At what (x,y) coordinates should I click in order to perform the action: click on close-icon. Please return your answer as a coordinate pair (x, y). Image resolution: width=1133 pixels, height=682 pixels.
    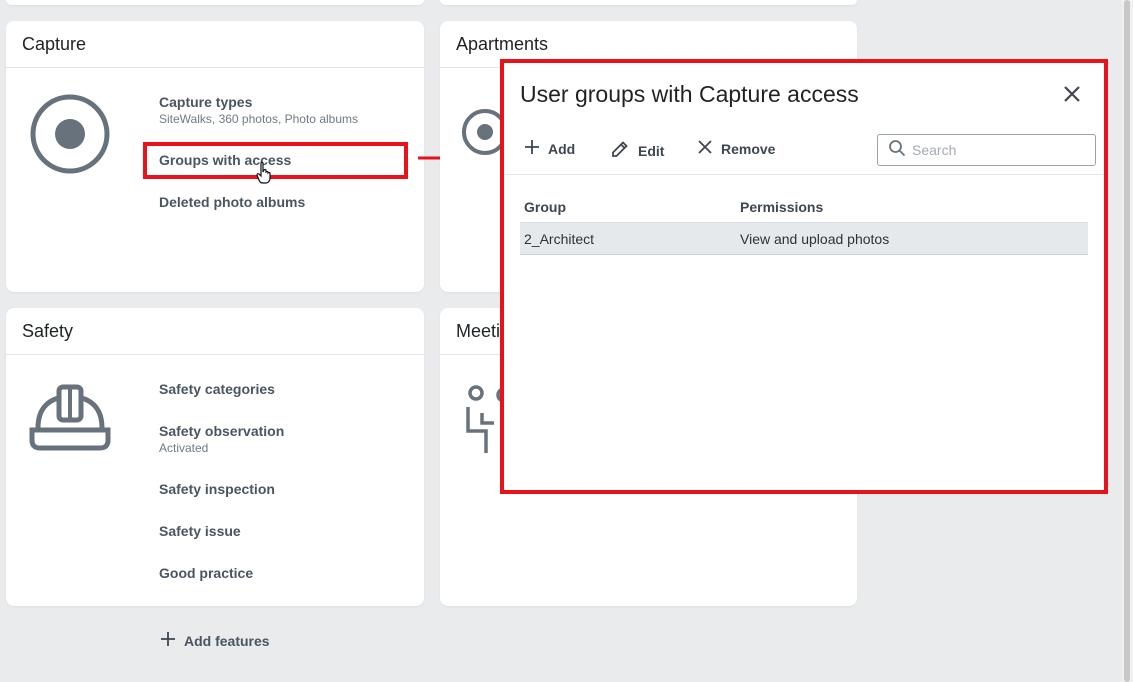
    Looking at the image, I should click on (1072, 94).